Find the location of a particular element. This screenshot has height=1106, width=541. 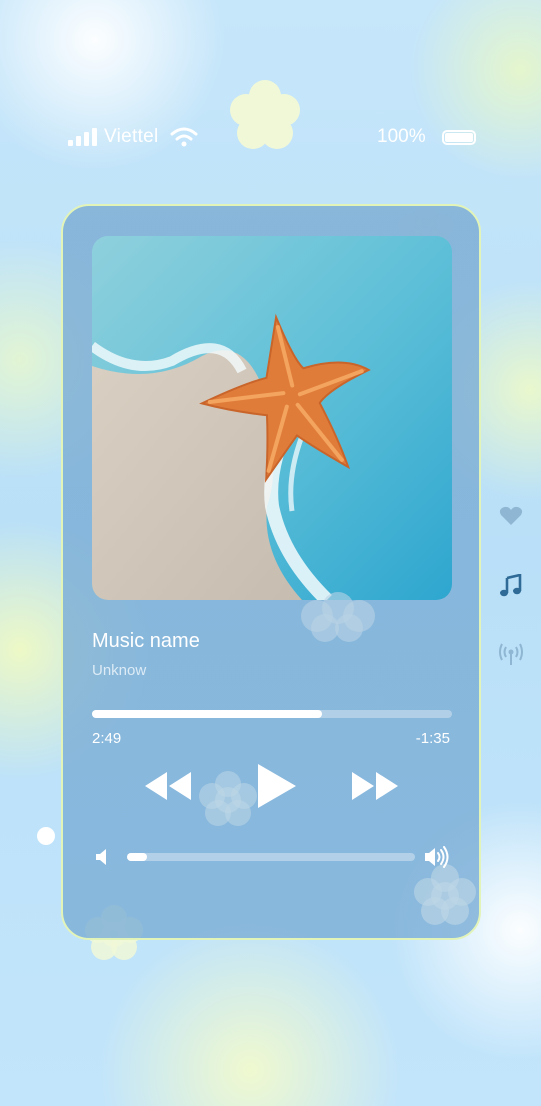

progress-slider is located at coordinates (272, 714).